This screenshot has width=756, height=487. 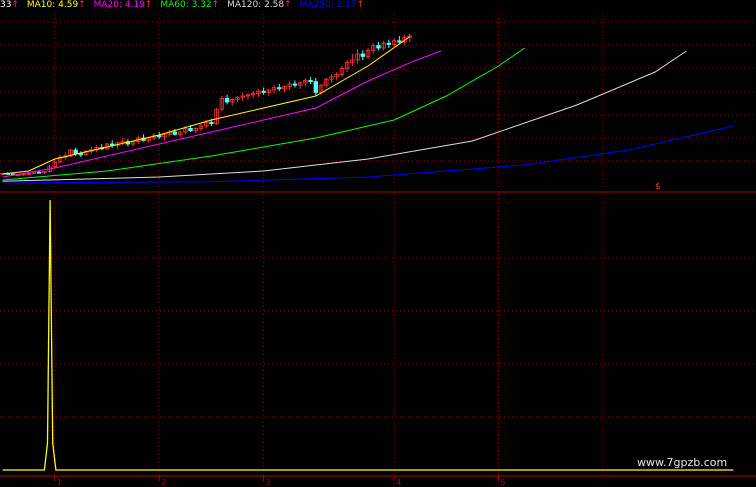 What do you see at coordinates (163, 482) in the screenshot?
I see `x-tick-label-2: 2` at bounding box center [163, 482].